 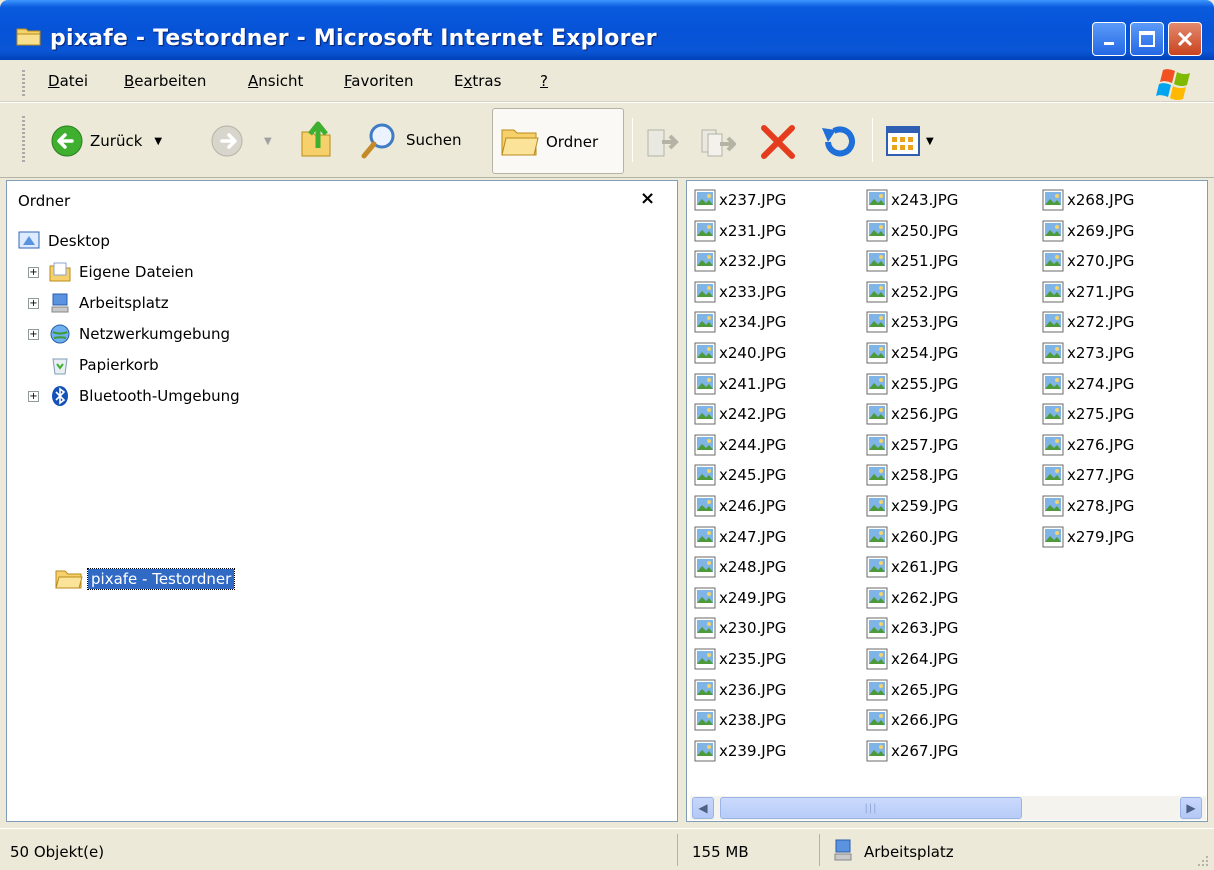 I want to click on maximize-button, so click(x=1147, y=39).